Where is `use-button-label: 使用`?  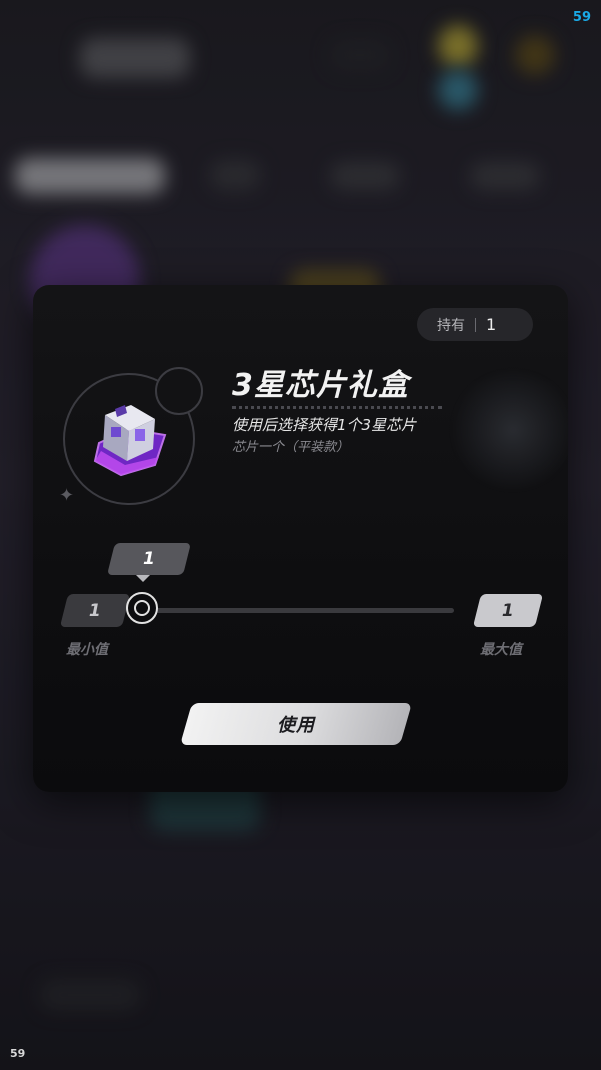 use-button-label: 使用 is located at coordinates (296, 725).